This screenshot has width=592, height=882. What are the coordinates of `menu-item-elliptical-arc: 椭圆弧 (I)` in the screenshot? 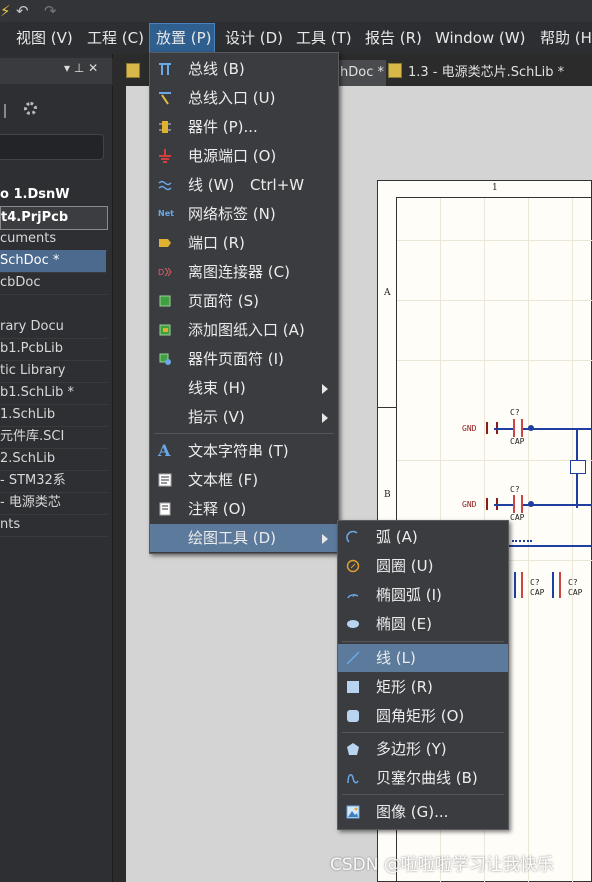 It's located at (423, 595).